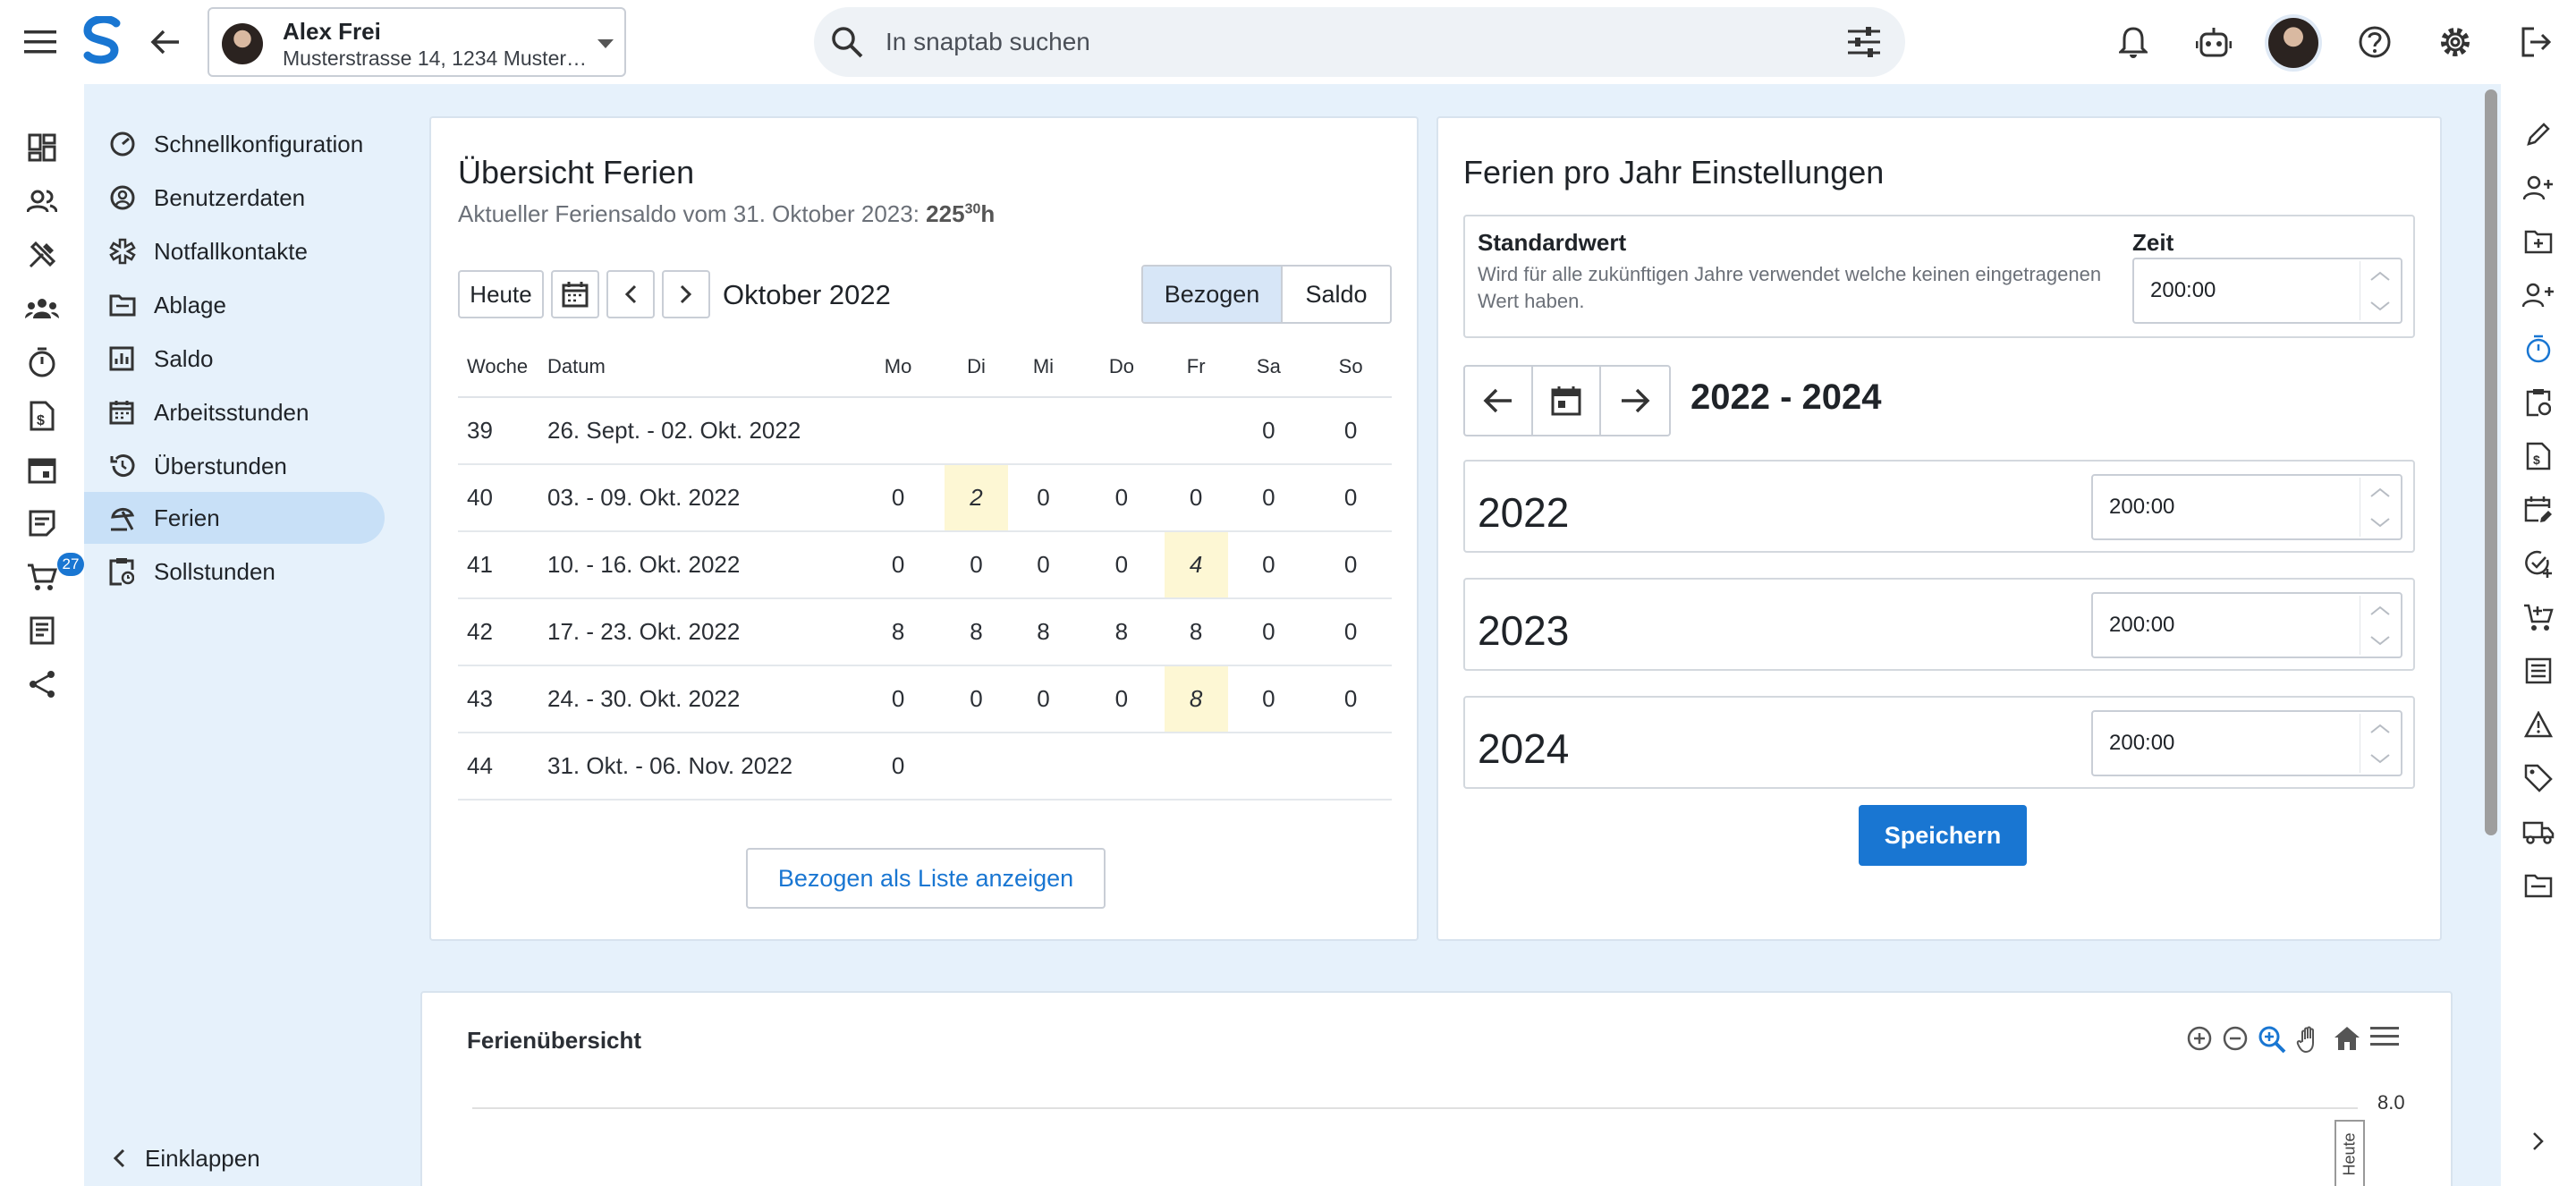 The height and width of the screenshot is (1186, 2576). Describe the element at coordinates (575, 294) in the screenshot. I see `date-picker-button` at that location.